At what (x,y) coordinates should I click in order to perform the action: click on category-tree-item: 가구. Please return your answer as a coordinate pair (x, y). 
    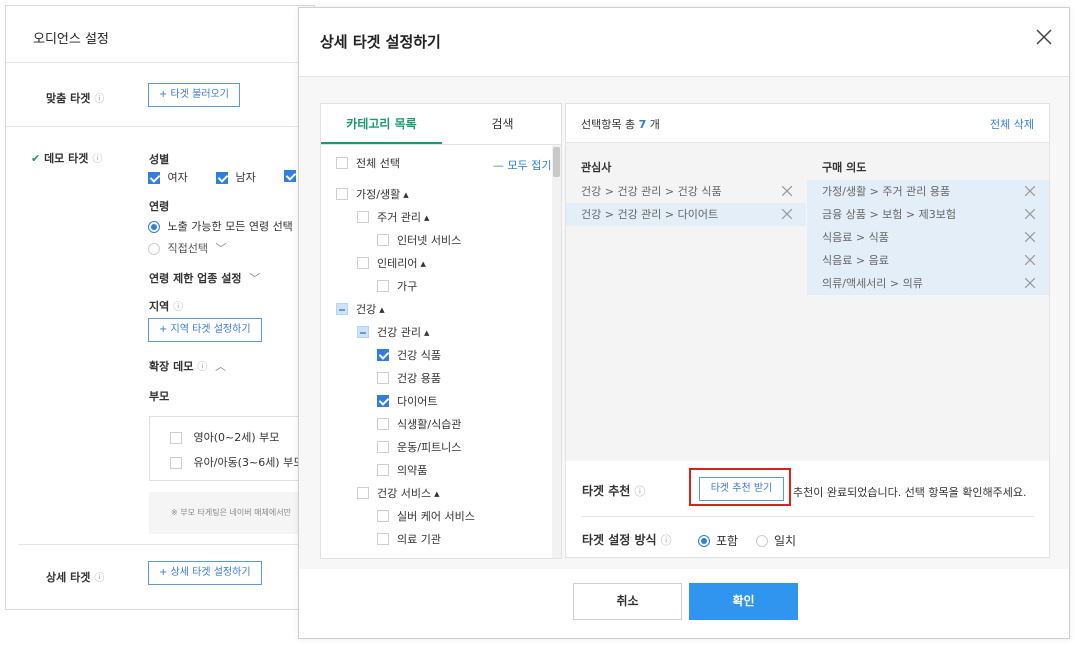
    Looking at the image, I should click on (397, 287).